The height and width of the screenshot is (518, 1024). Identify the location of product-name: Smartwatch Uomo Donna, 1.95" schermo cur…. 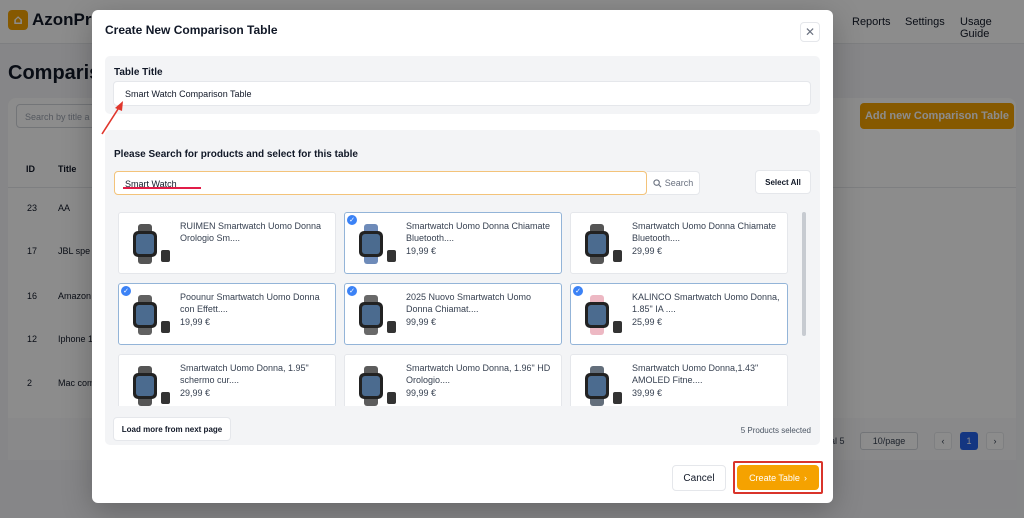
(244, 374).